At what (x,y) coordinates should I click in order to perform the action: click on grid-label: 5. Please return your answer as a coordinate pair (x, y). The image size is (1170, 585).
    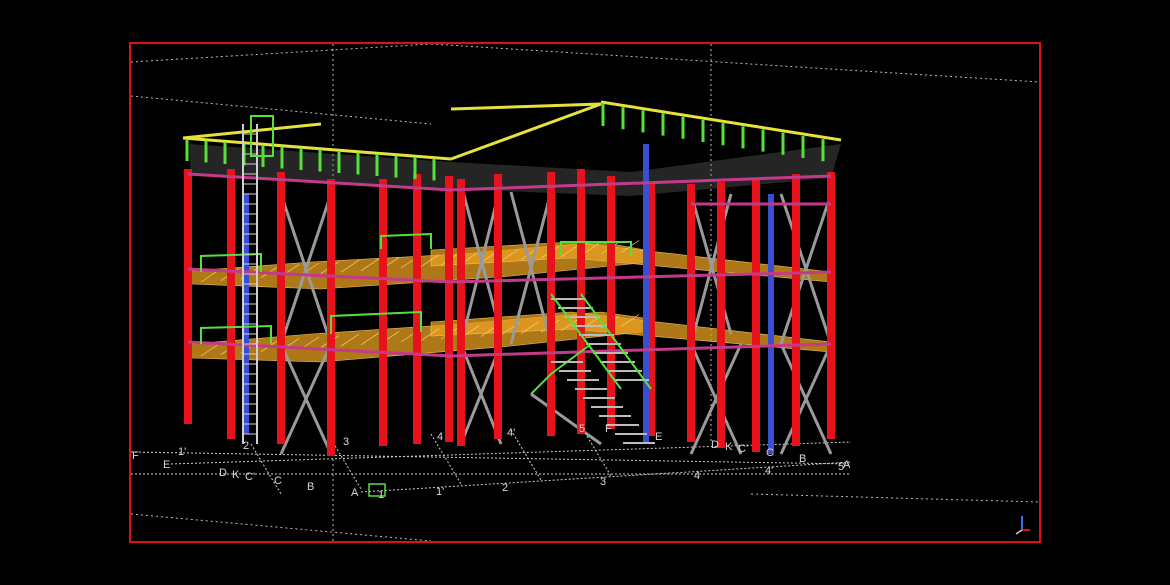
    Looking at the image, I should click on (582, 429).